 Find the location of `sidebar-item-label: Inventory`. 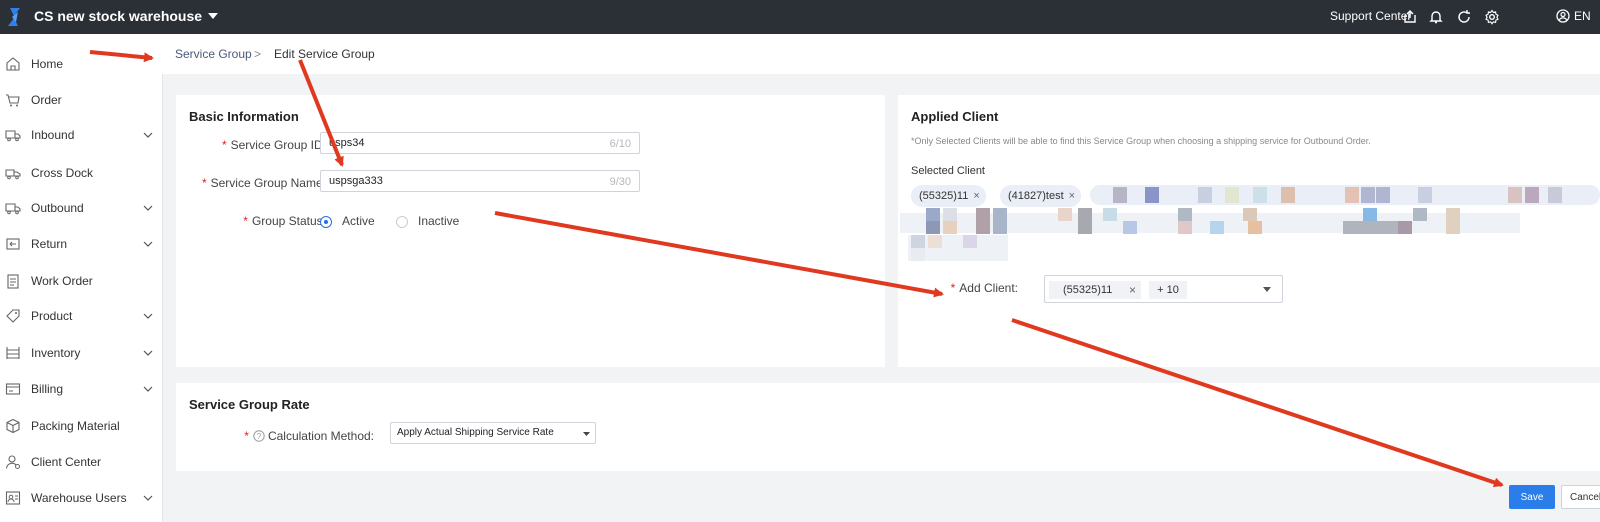

sidebar-item-label: Inventory is located at coordinates (56, 353).